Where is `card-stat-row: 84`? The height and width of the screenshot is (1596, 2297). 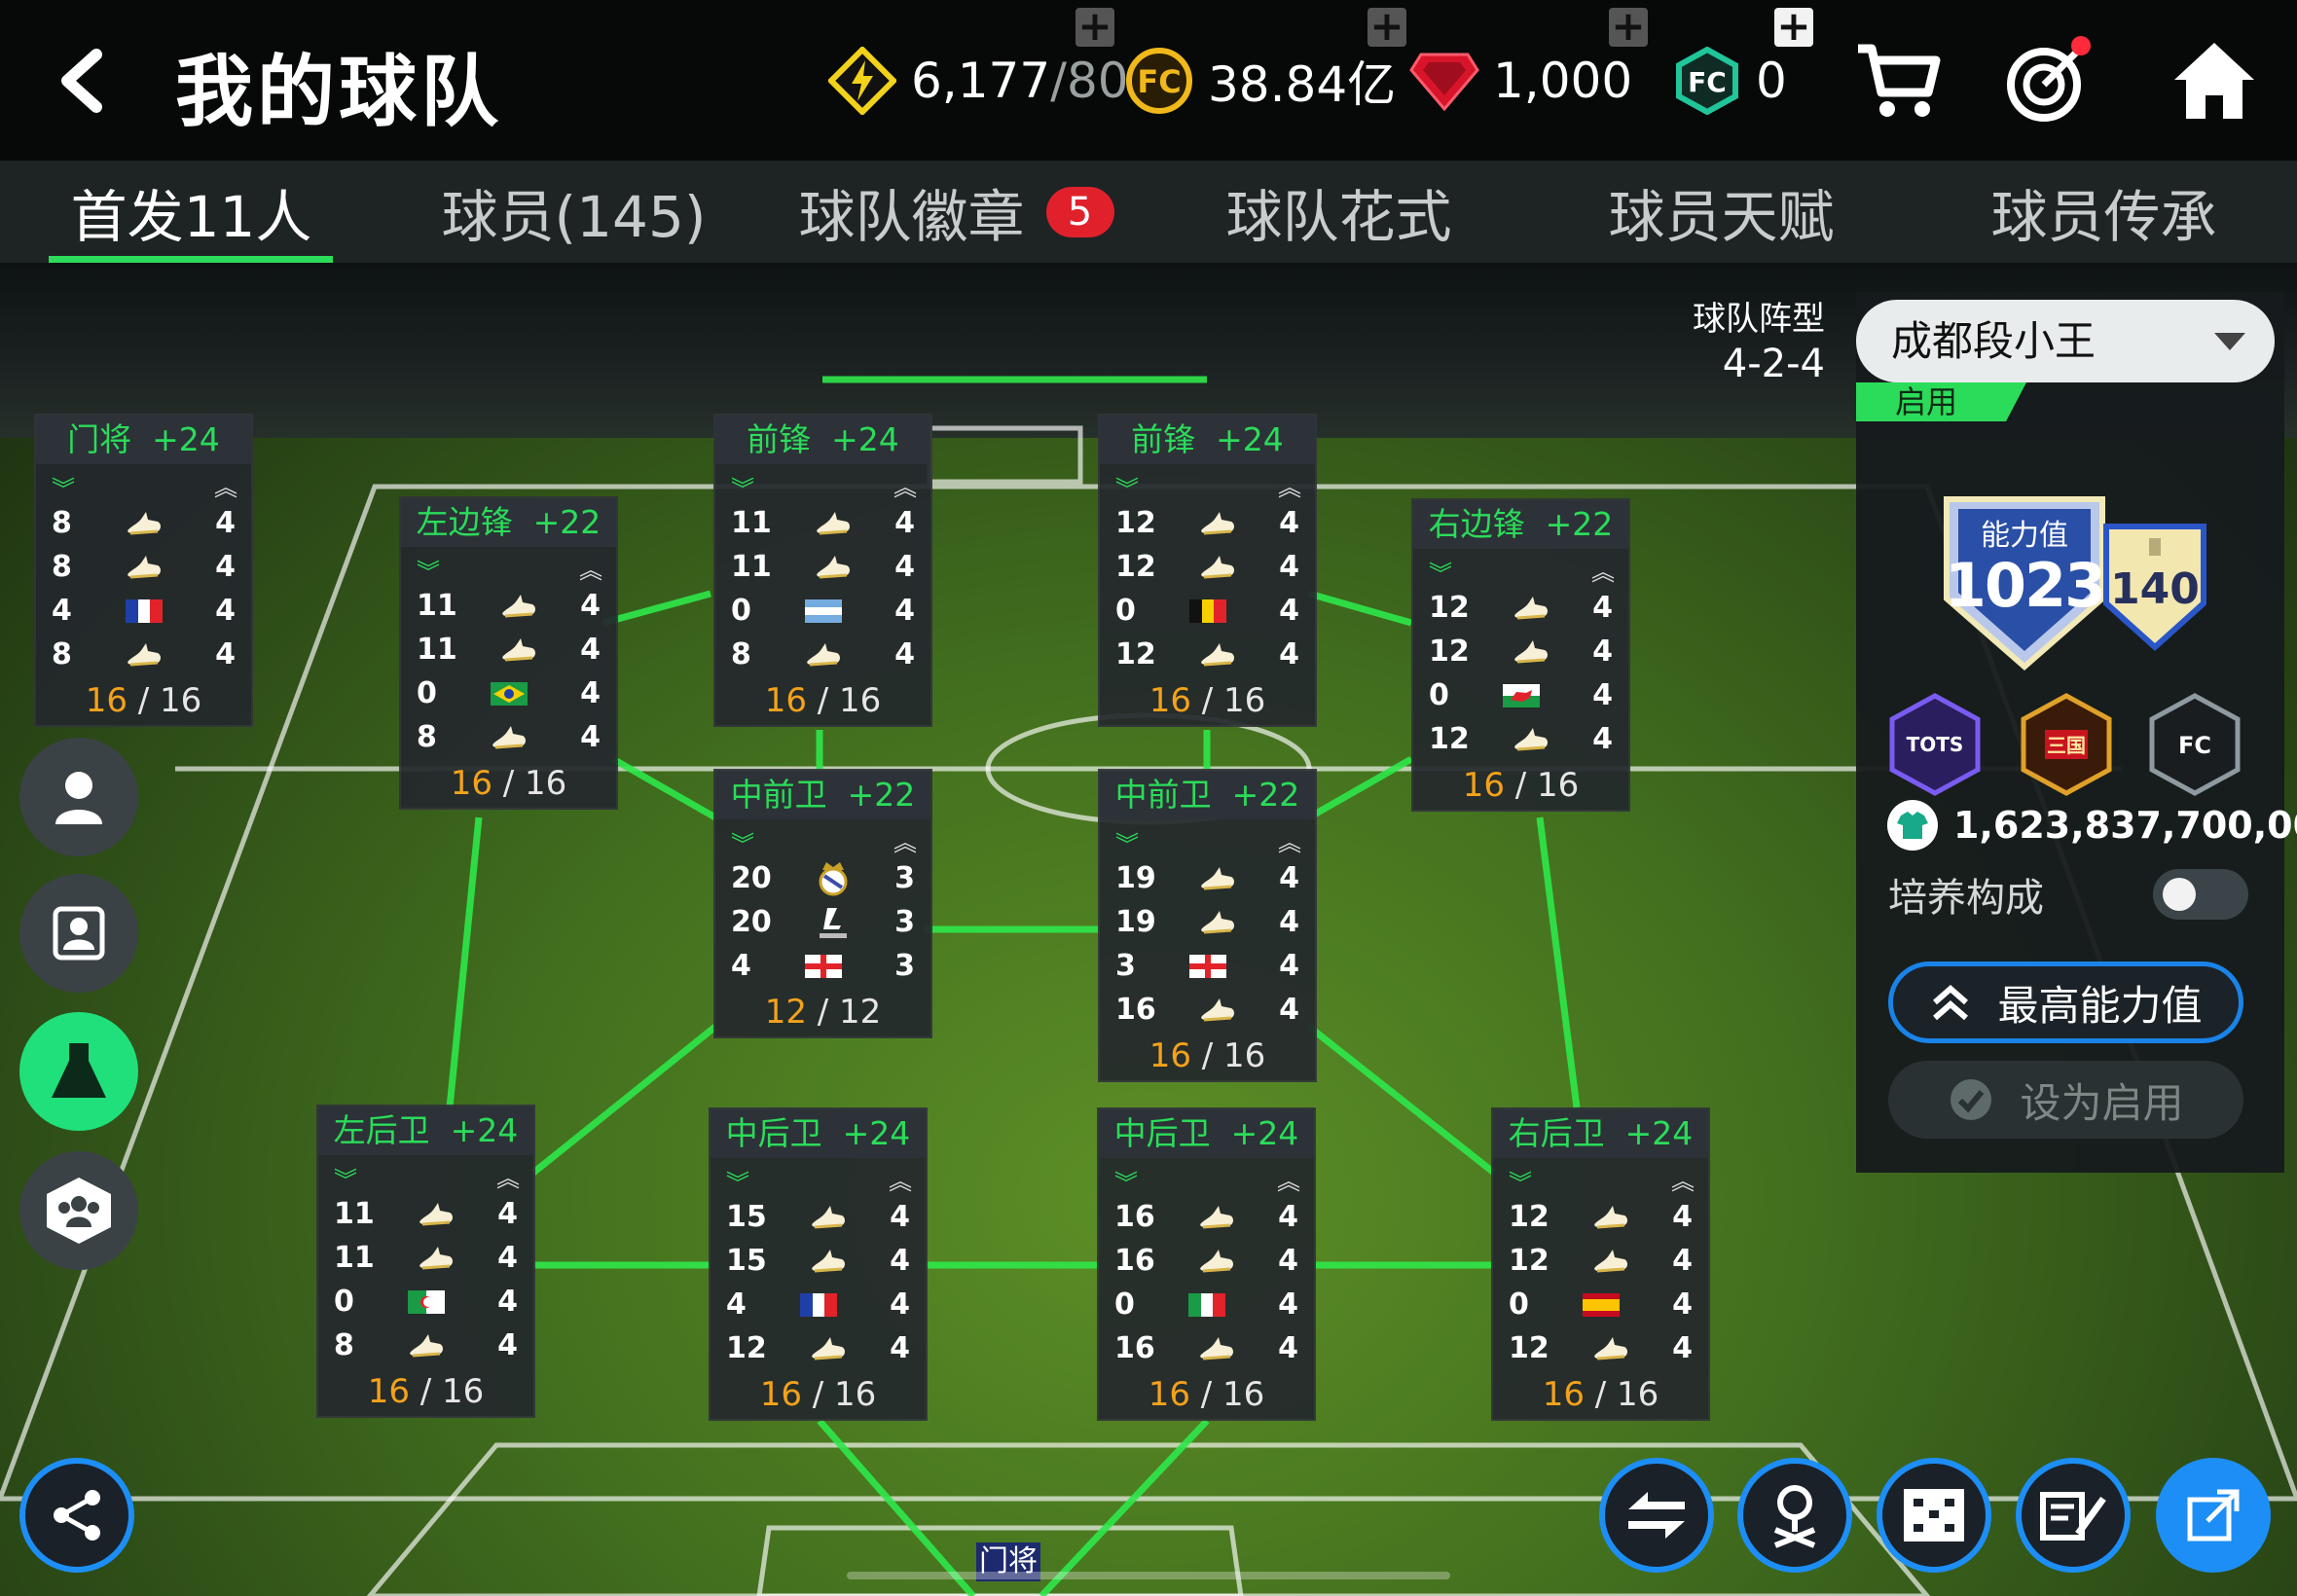
card-stat-row: 84 is located at coordinates (143, 654).